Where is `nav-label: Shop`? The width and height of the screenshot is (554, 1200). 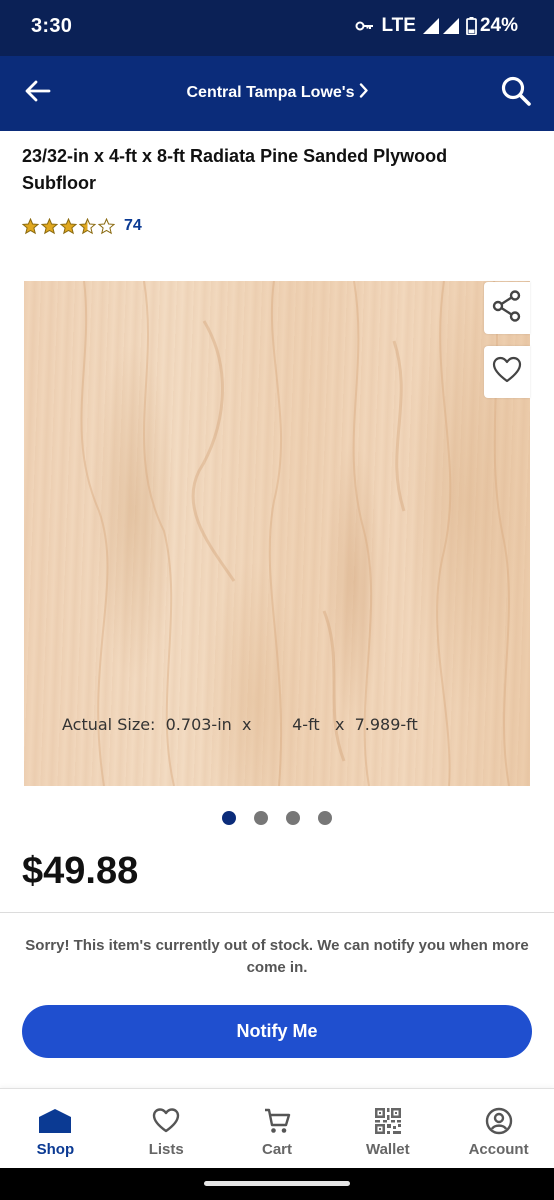 nav-label: Shop is located at coordinates (55, 1149).